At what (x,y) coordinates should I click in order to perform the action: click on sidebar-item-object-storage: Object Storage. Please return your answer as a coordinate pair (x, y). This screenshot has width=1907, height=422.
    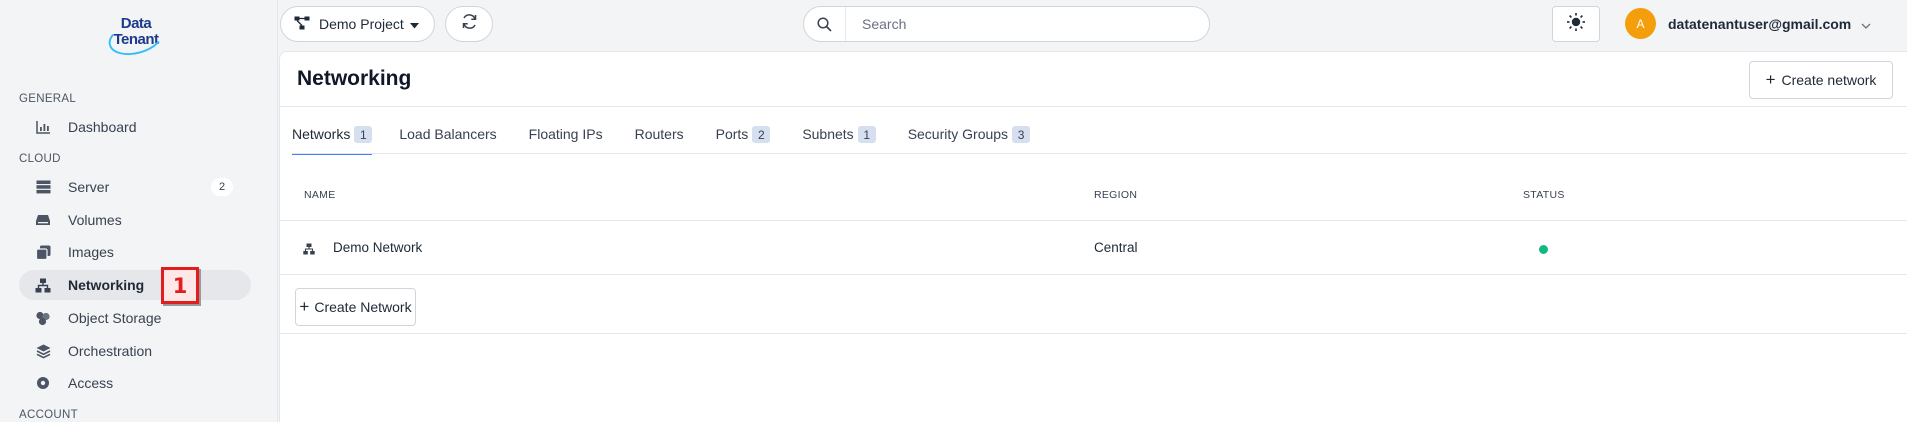
    Looking at the image, I should click on (135, 318).